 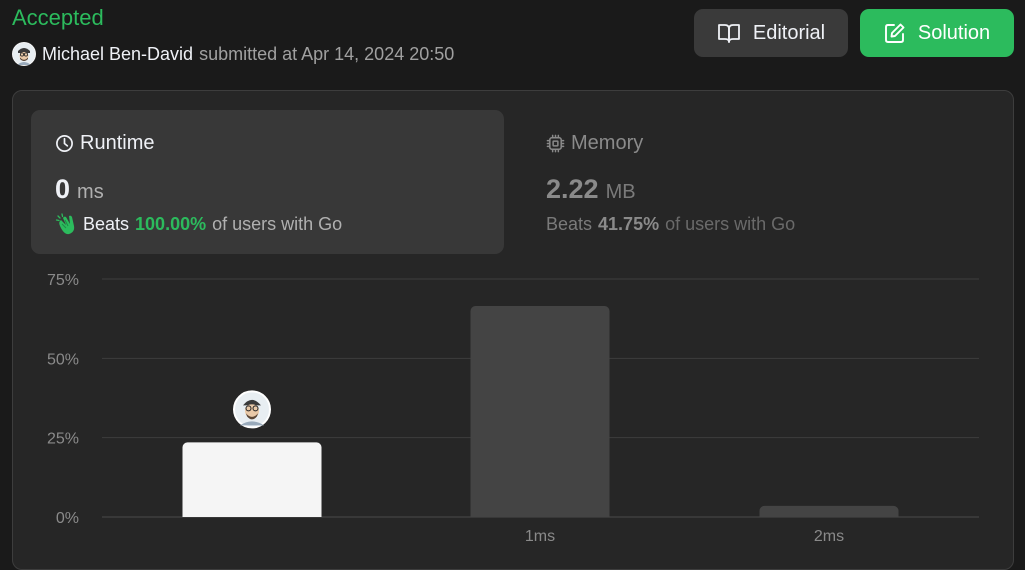 What do you see at coordinates (894, 33) in the screenshot?
I see `edit-icon` at bounding box center [894, 33].